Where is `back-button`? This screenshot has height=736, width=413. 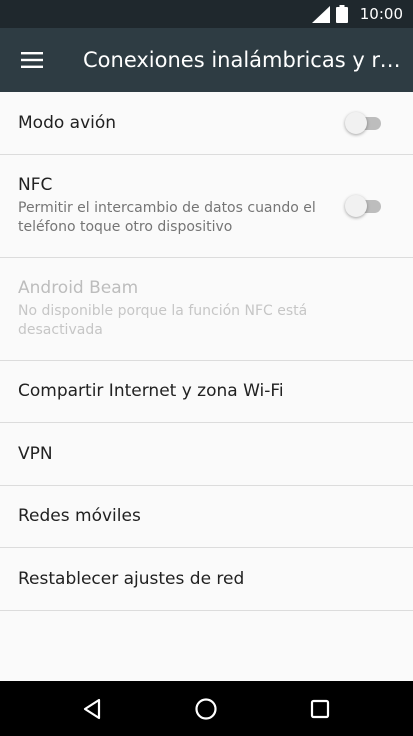
back-button is located at coordinates (92, 708).